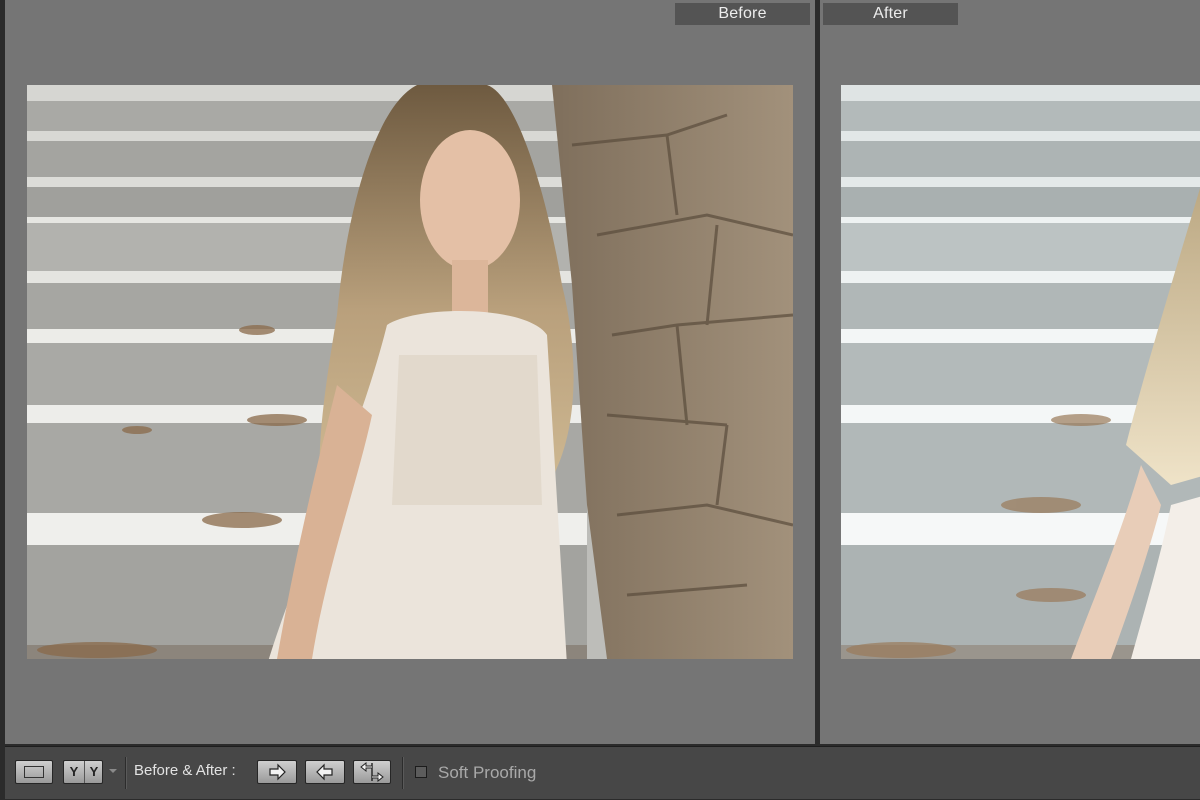 The image size is (1200, 800). What do you see at coordinates (602, 772) in the screenshot?
I see `toolbar: Y Y Before & After : Soft Proofing` at bounding box center [602, 772].